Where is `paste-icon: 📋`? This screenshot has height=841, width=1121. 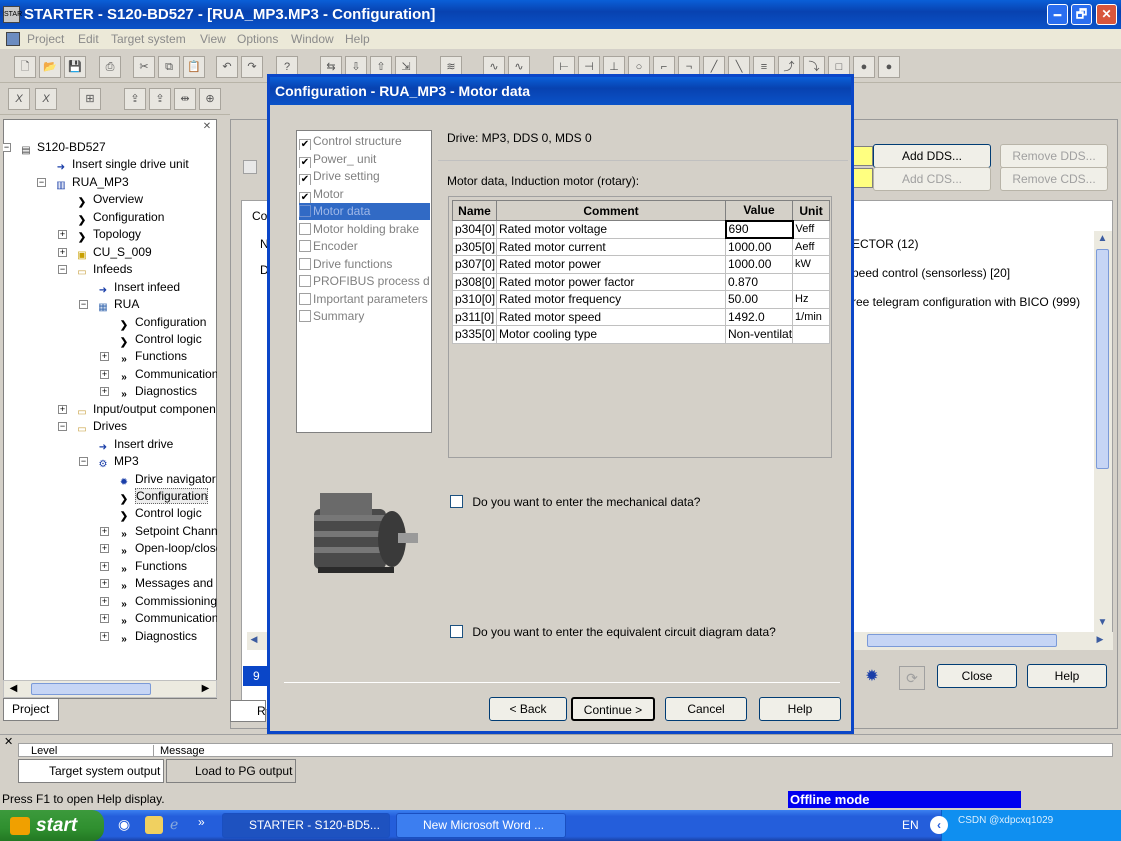 paste-icon: 📋 is located at coordinates (194, 67).